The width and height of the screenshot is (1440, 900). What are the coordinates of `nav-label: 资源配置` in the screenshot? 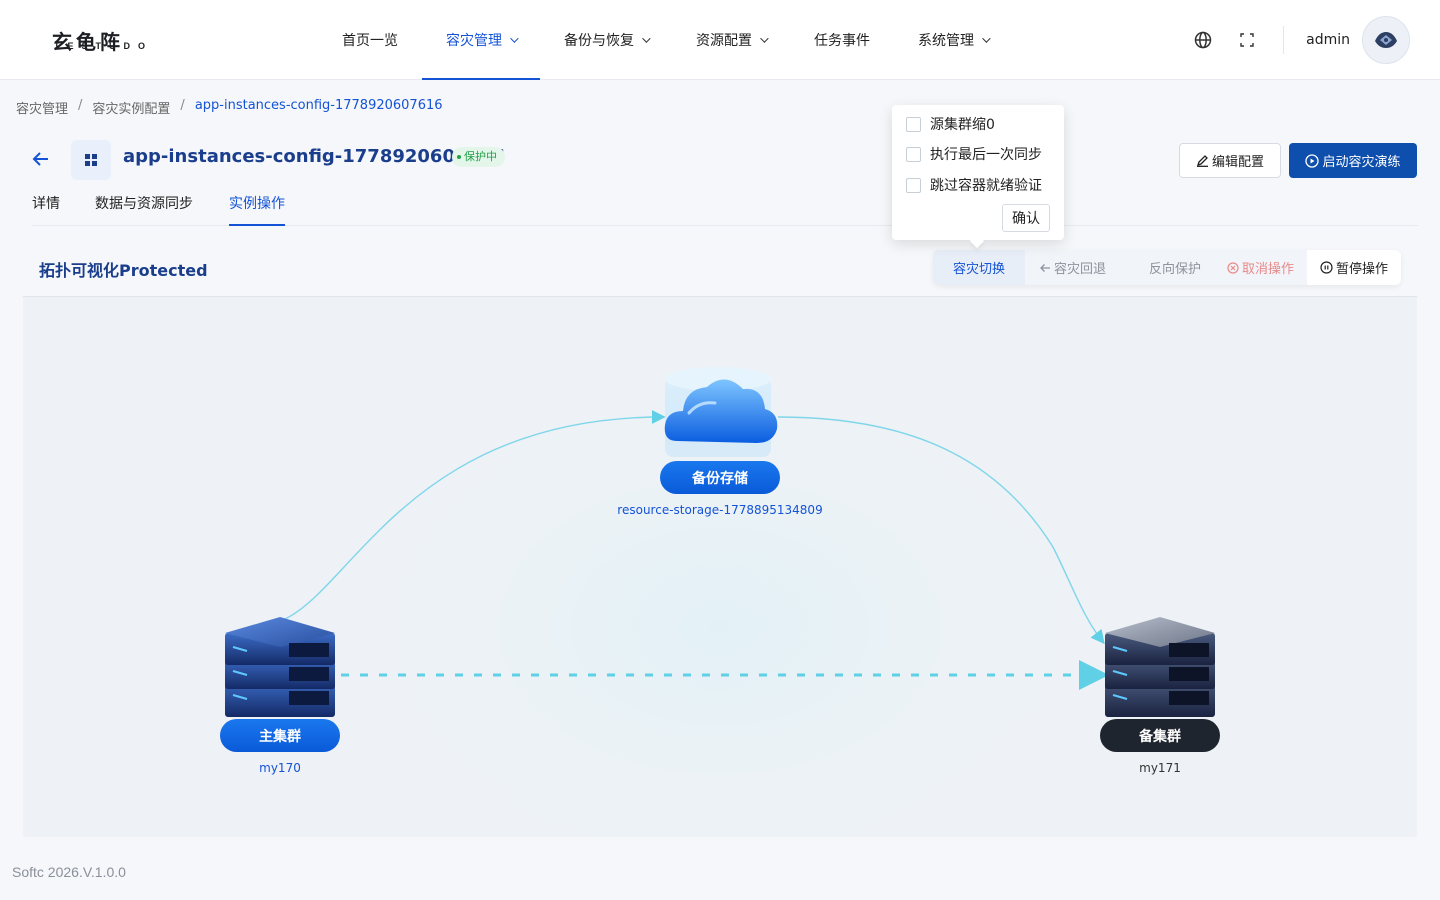 It's located at (724, 41).